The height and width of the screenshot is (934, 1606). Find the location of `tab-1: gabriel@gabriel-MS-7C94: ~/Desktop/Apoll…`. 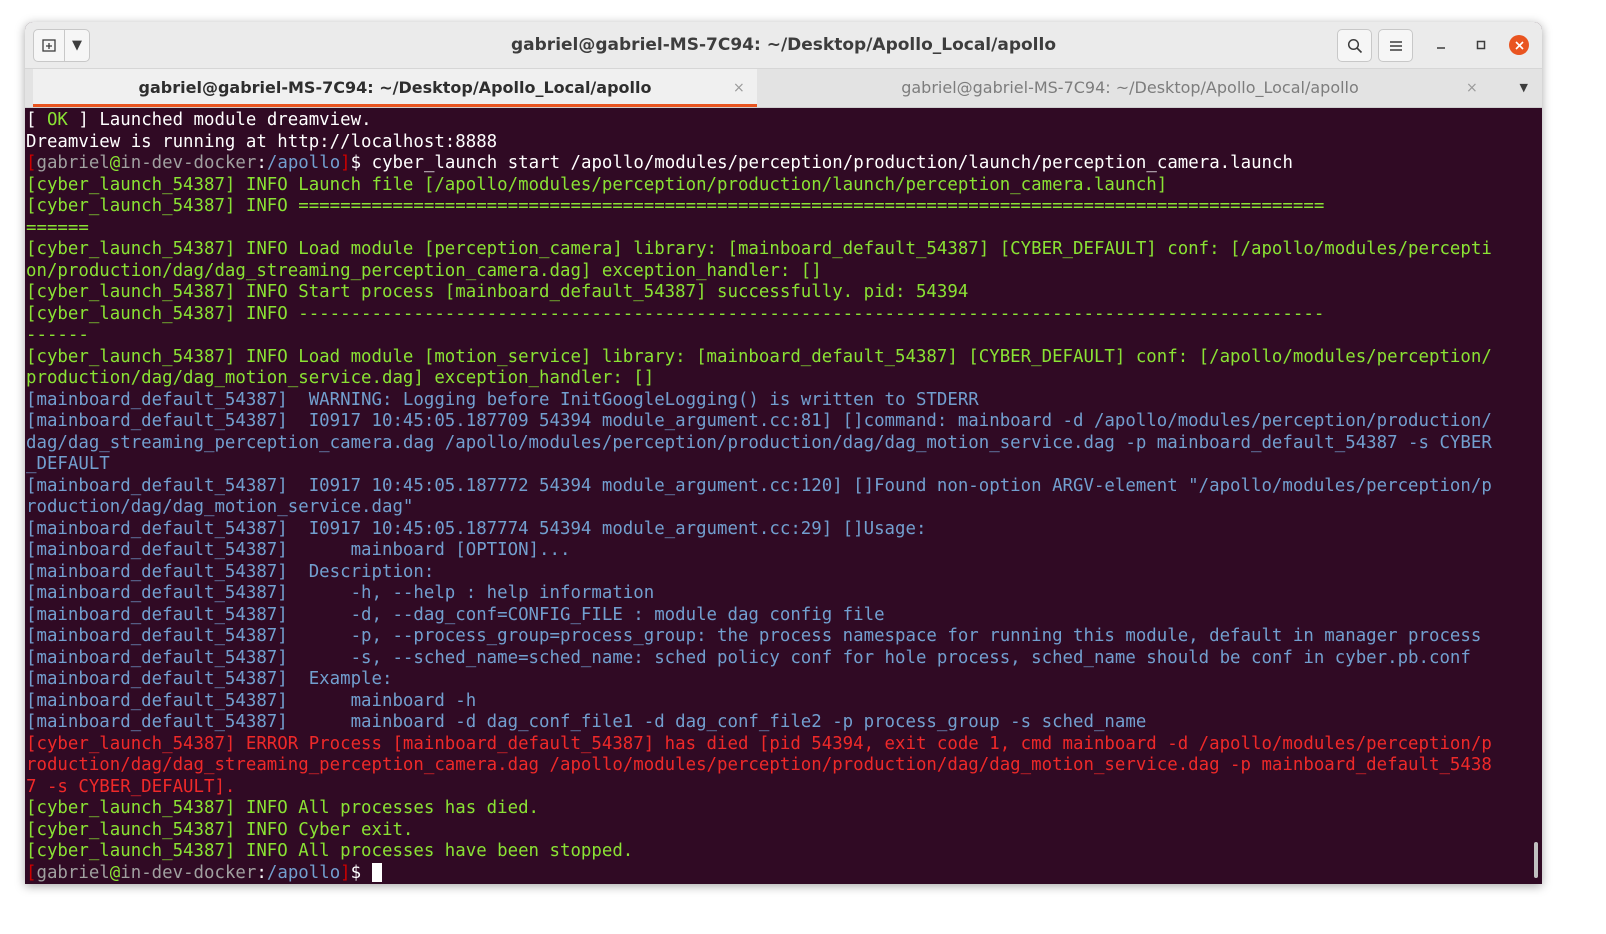

tab-1: gabriel@gabriel-MS-7C94: ~/Desktop/Apoll… is located at coordinates (395, 88).